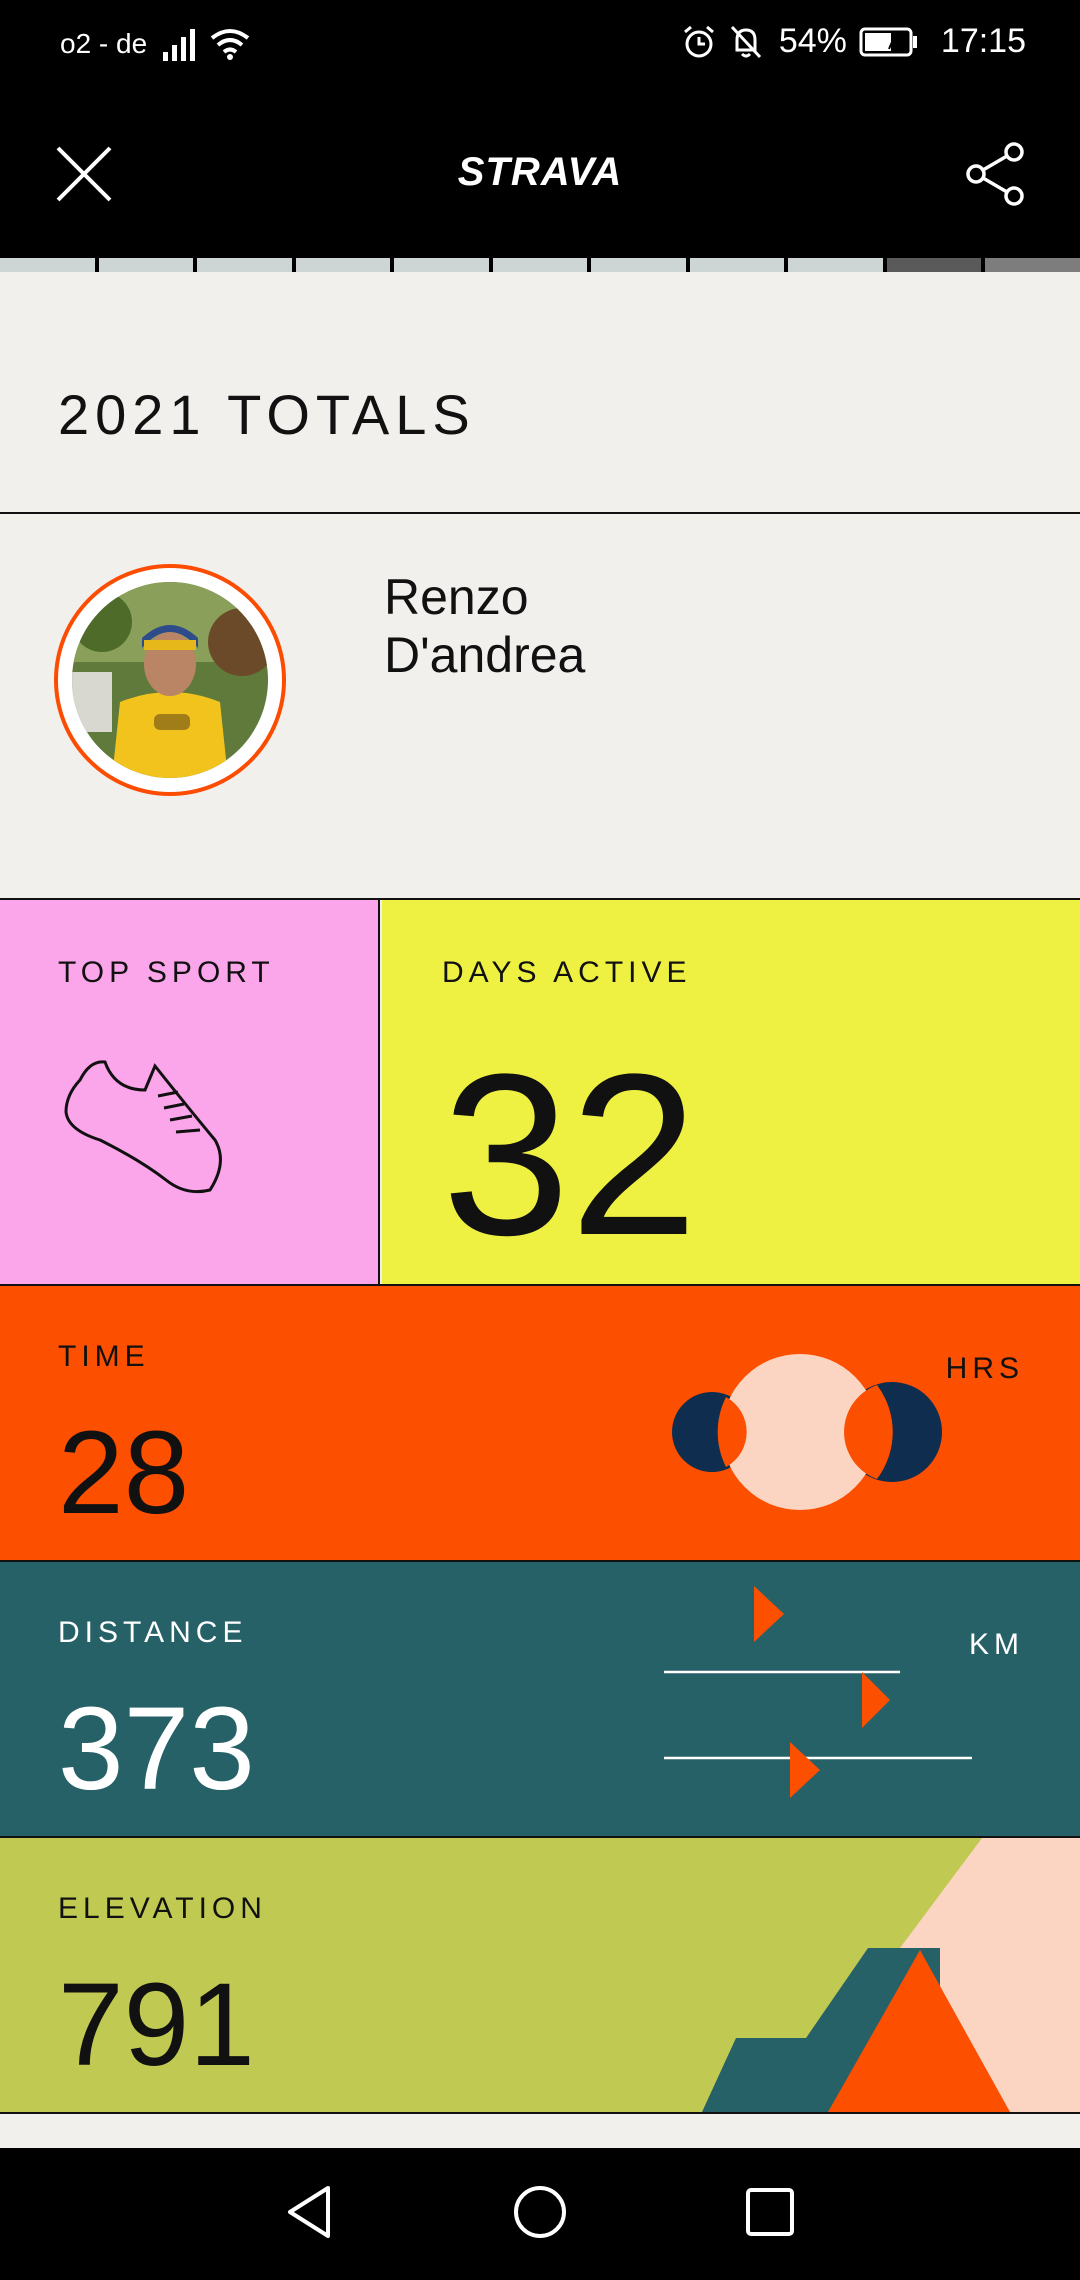  What do you see at coordinates (124, 1473) in the screenshot?
I see `time-value: 28` at bounding box center [124, 1473].